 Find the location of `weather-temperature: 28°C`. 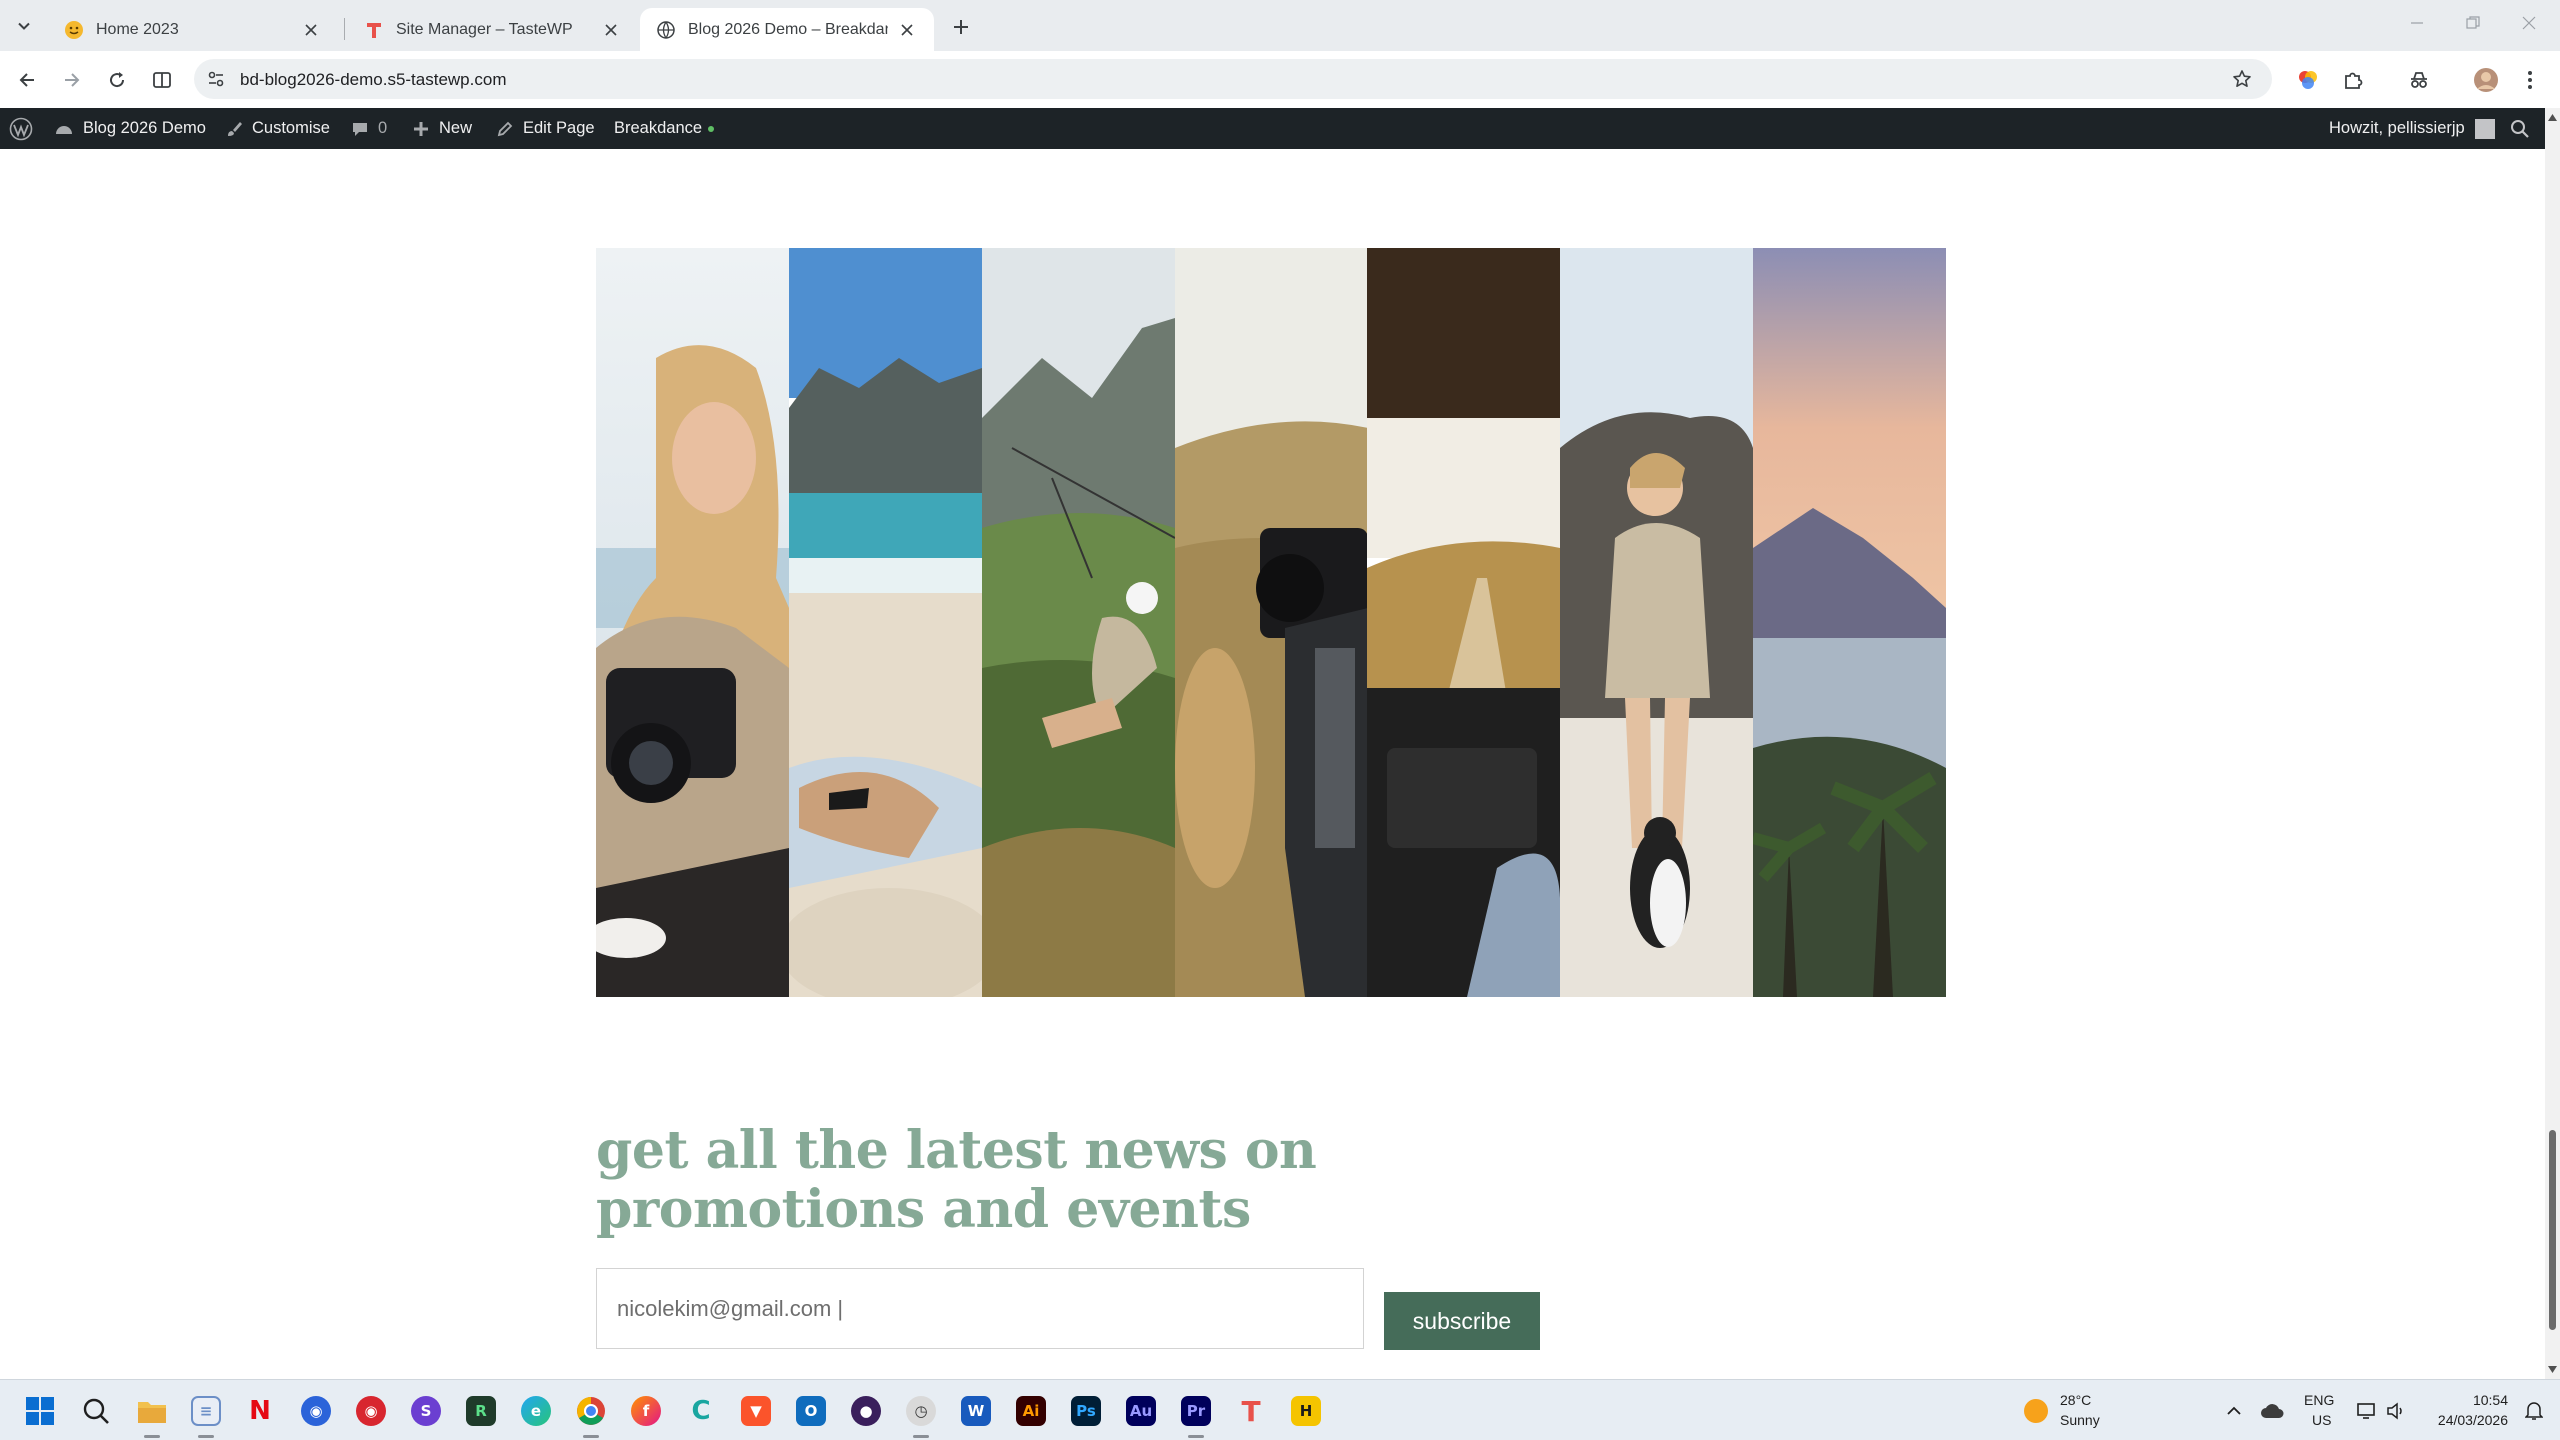

weather-temperature: 28°C is located at coordinates (2076, 1400).